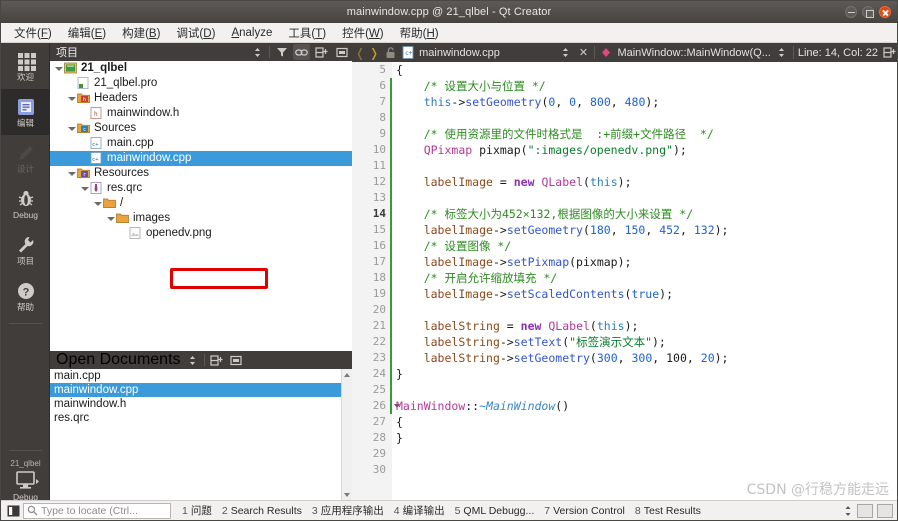 This screenshot has height=521, width=898. What do you see at coordinates (885, 12) in the screenshot?
I see `close-button` at bounding box center [885, 12].